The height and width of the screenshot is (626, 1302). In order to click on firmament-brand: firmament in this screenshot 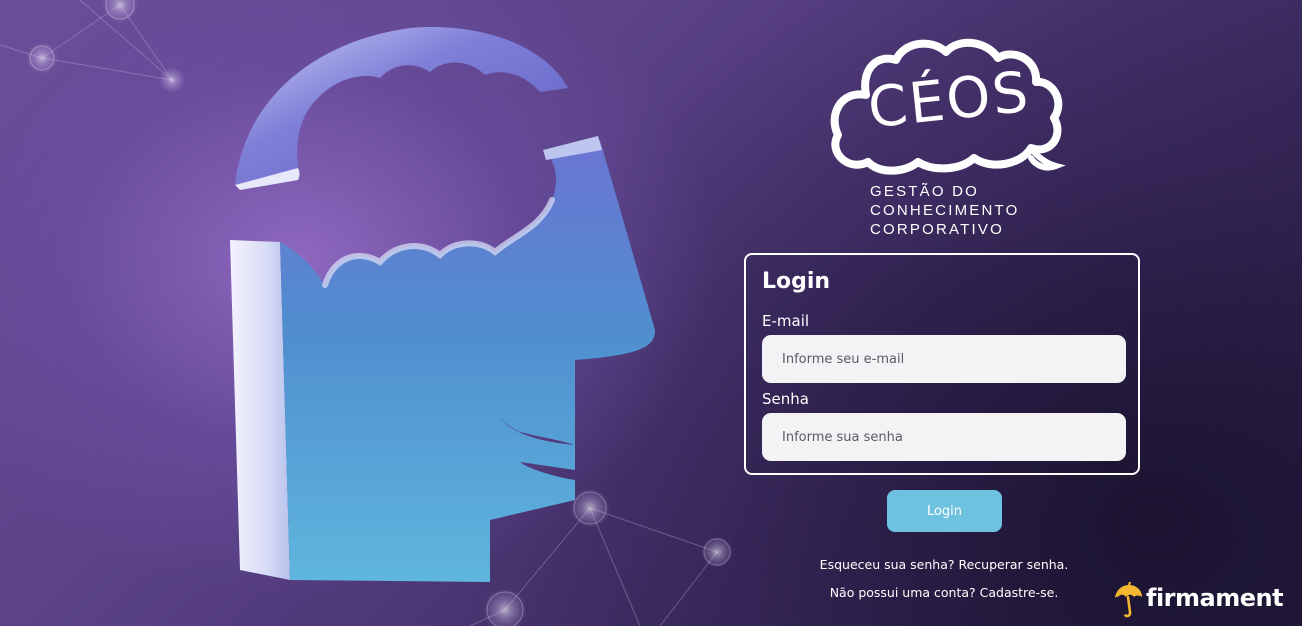, I will do `click(1204, 600)`.